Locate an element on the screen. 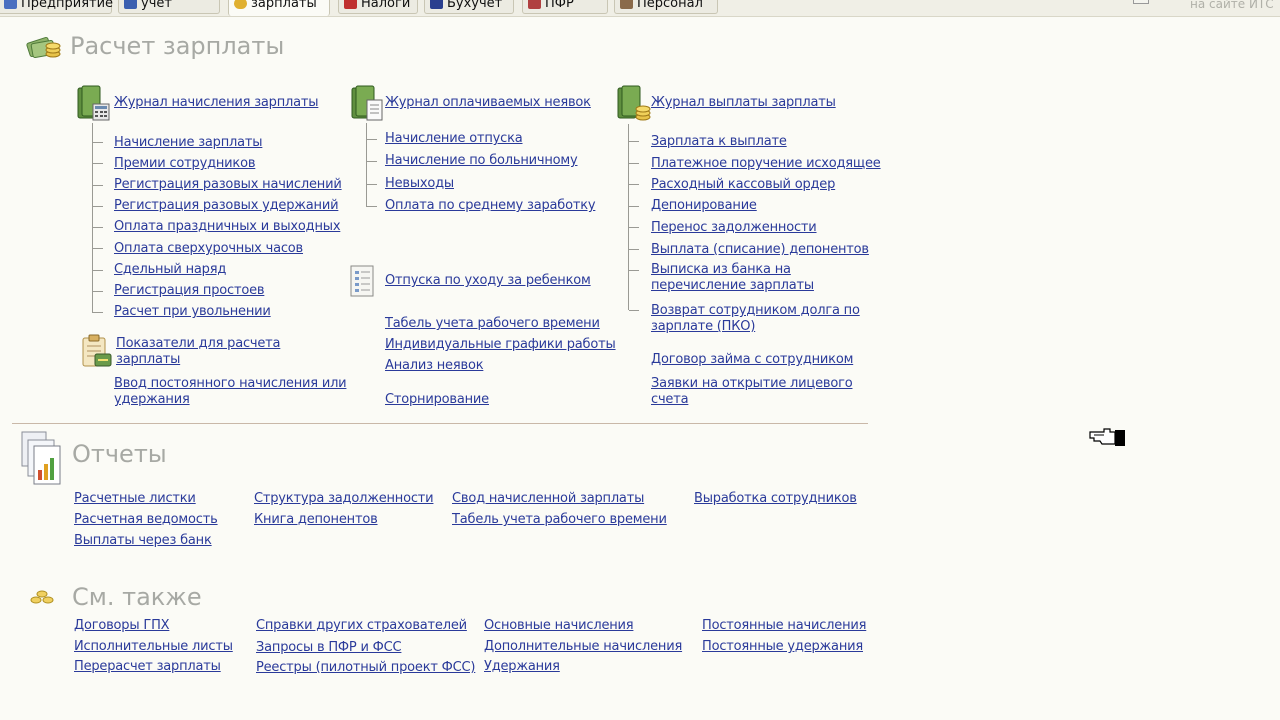  permanent-deductions-link: Постоянные удержания is located at coordinates (782, 647).